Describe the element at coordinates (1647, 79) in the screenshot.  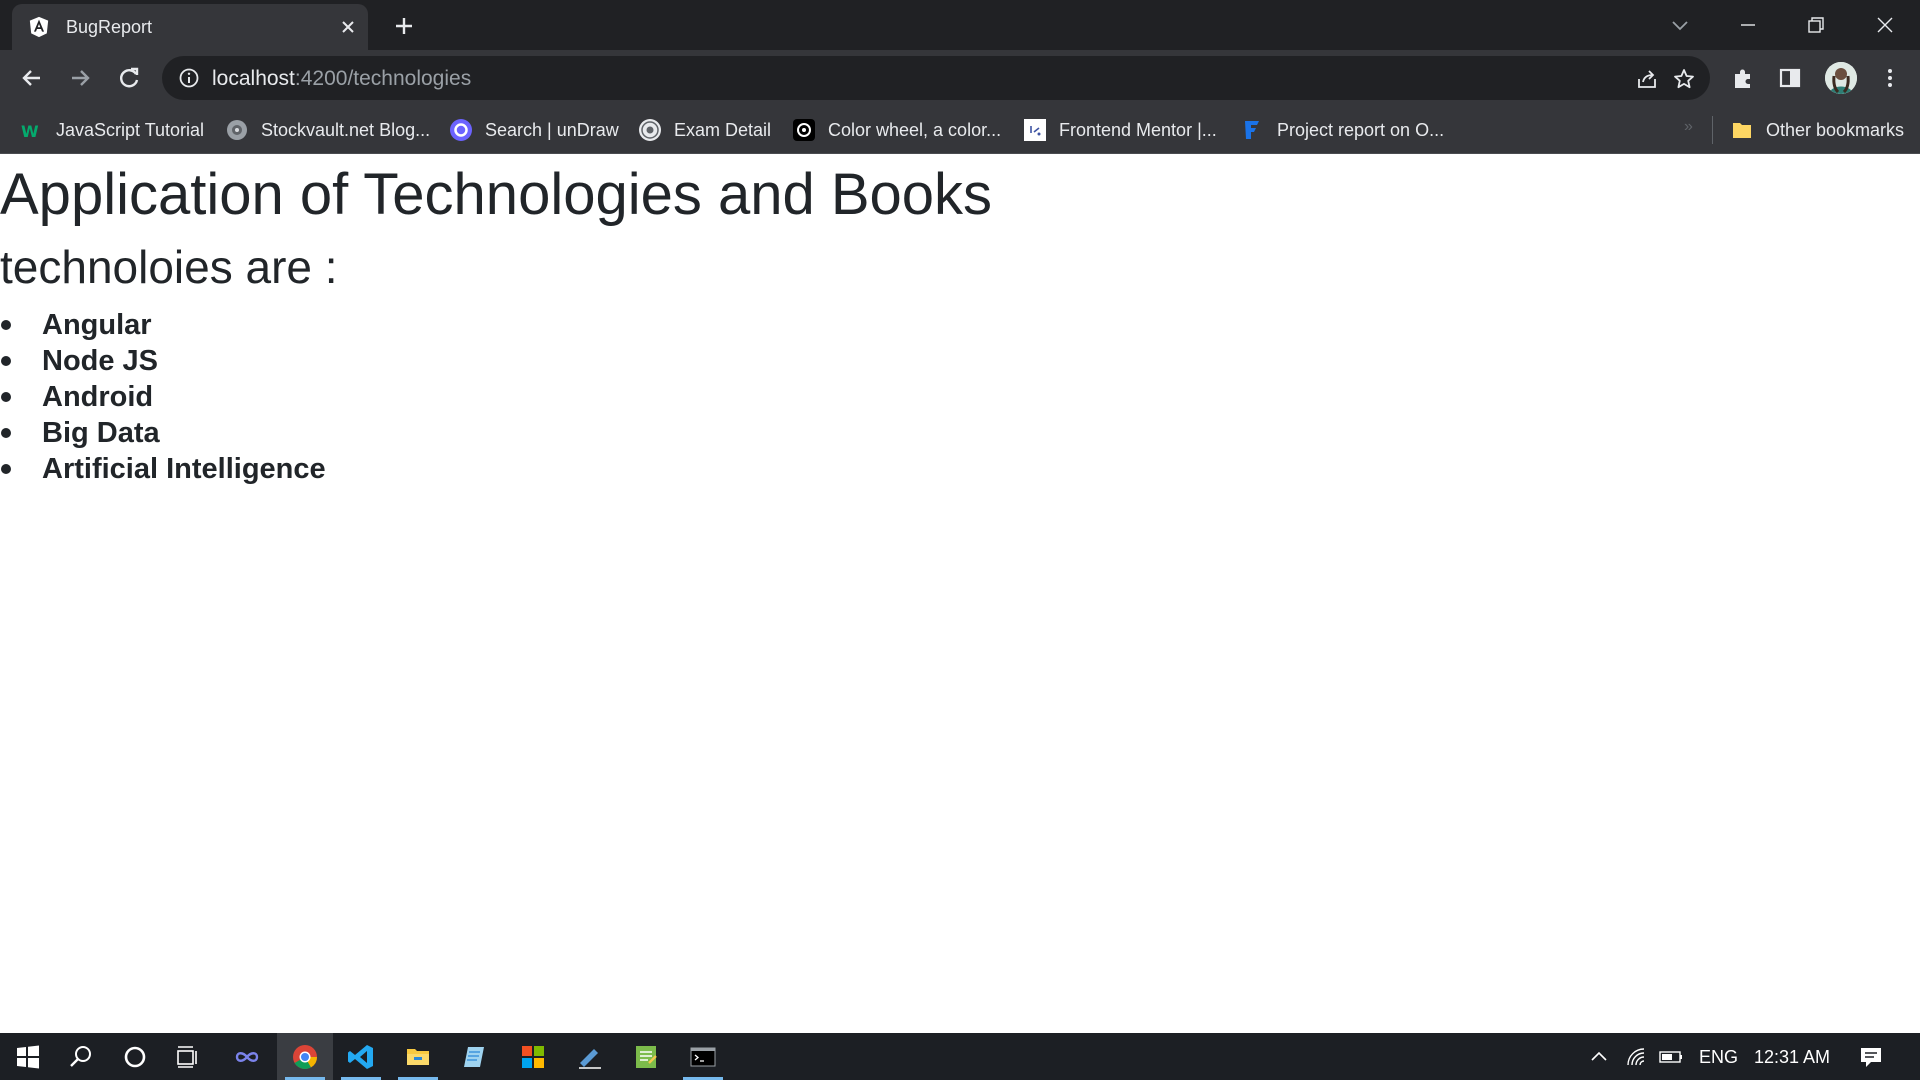
I see `share-icon` at that location.